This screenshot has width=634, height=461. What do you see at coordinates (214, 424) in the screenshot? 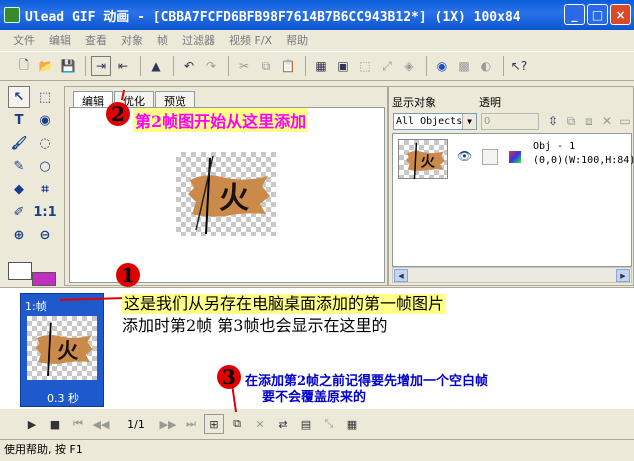
I see `add-frame-icon: ⊞` at bounding box center [214, 424].